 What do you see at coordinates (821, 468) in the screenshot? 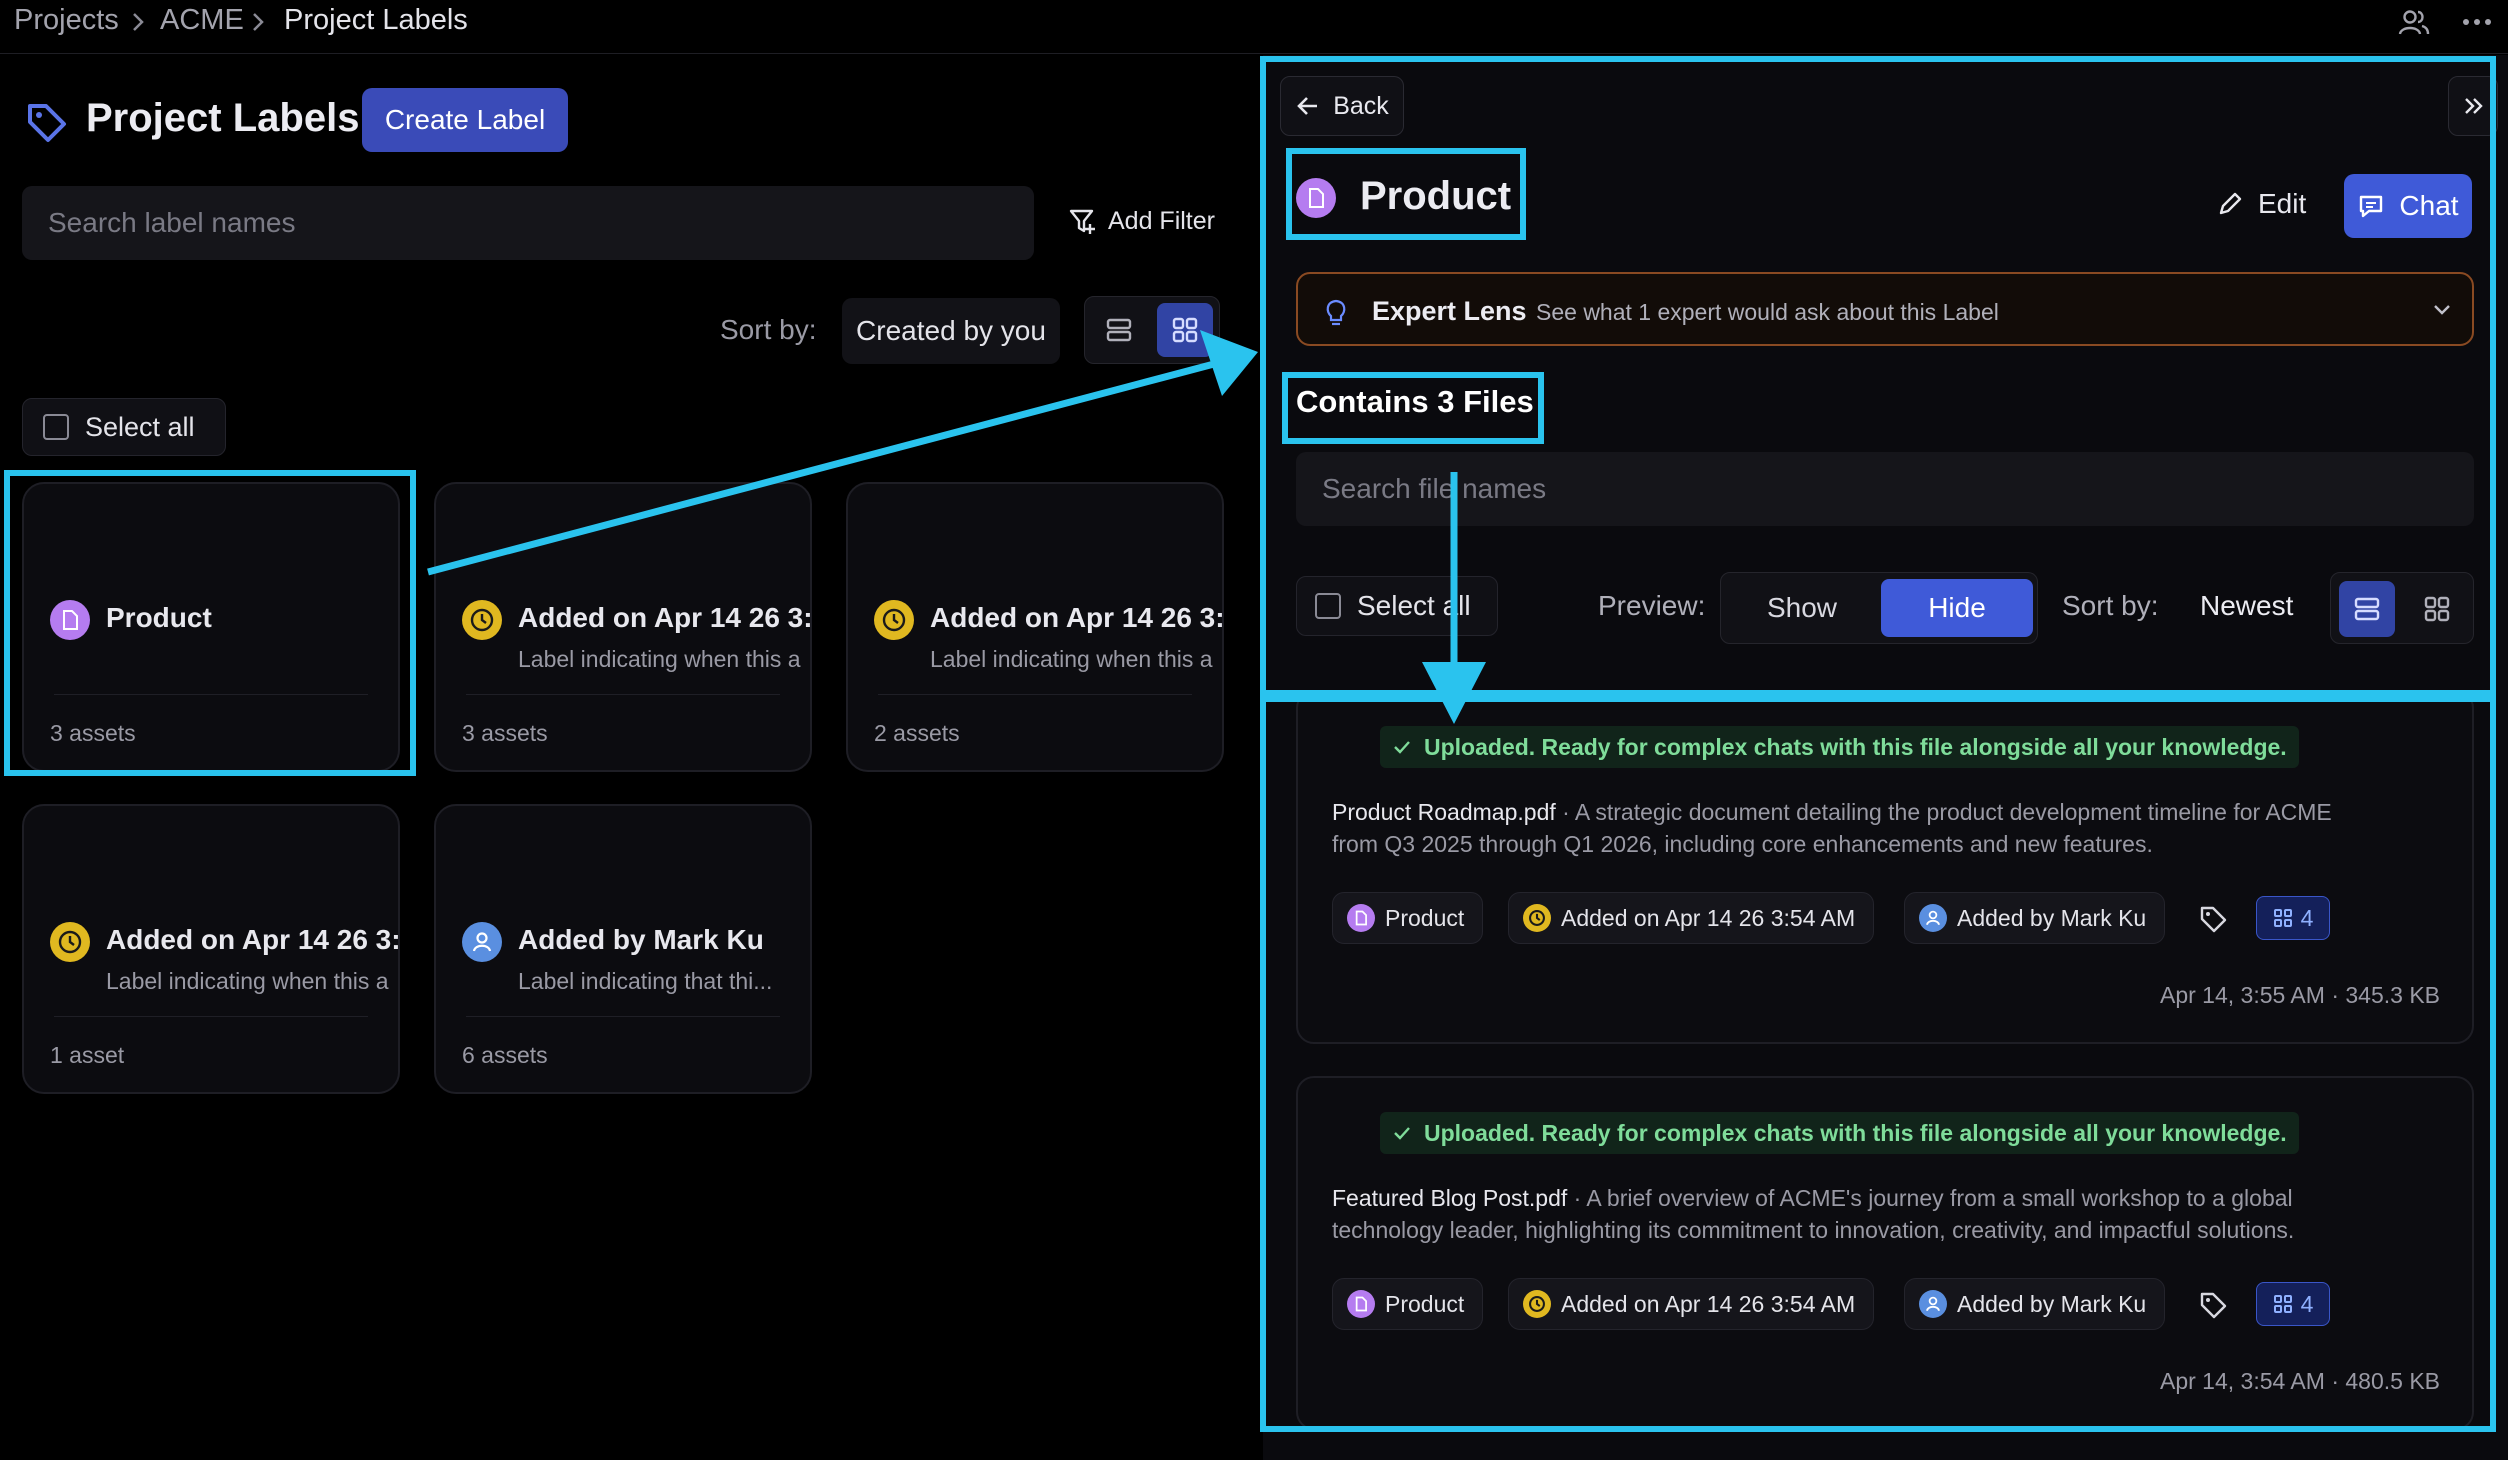
I see `arrow-to-detail-line` at bounding box center [821, 468].